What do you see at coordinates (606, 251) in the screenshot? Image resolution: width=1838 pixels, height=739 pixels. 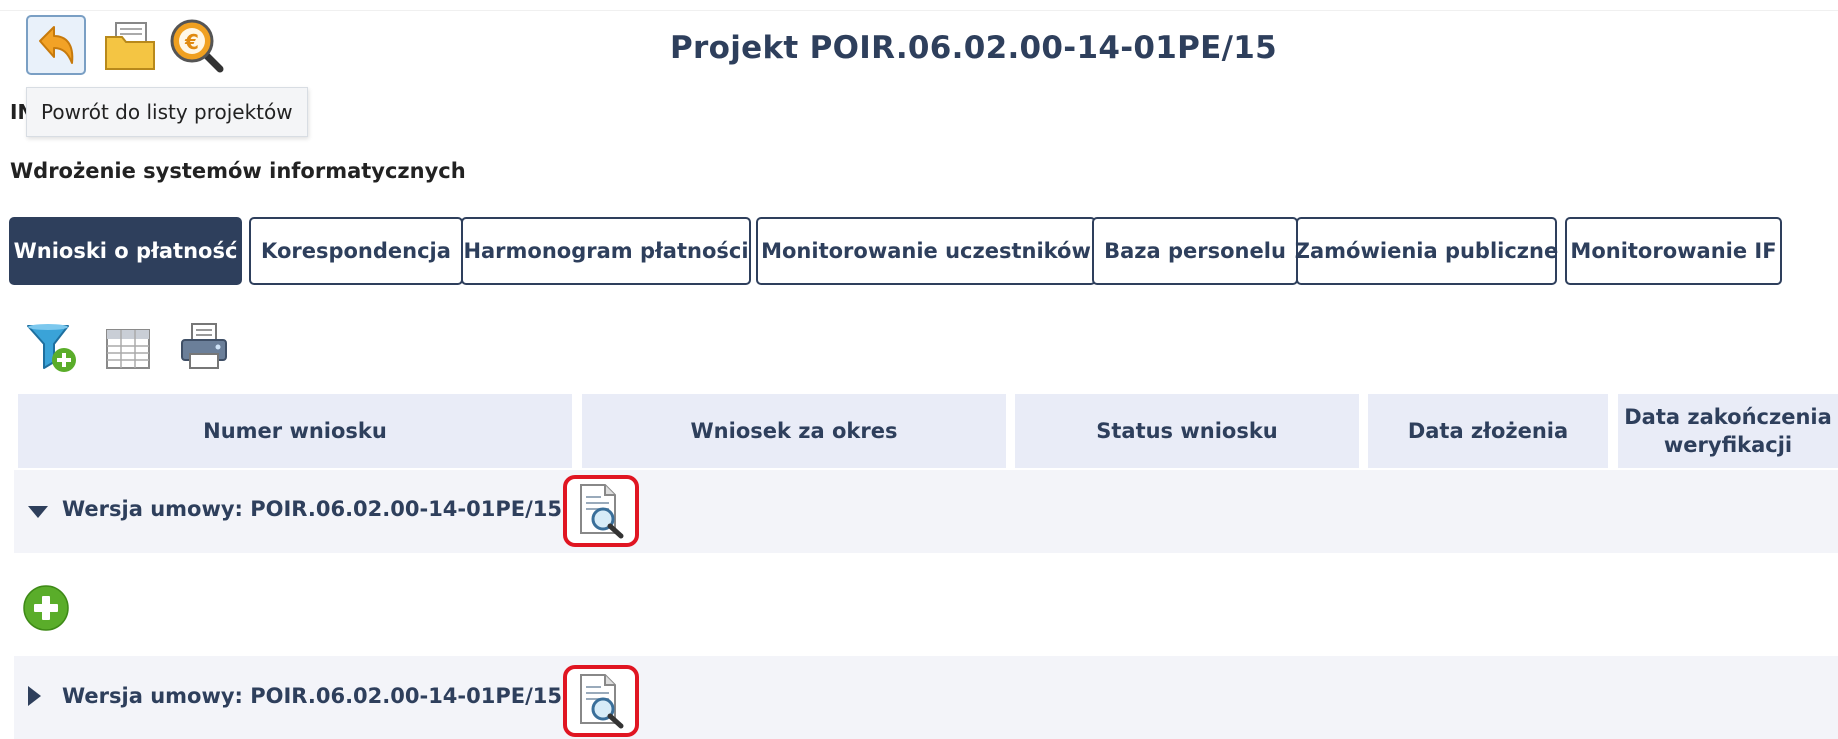 I see `tab-harmonogram-platnosci: Harmonogram płatności` at bounding box center [606, 251].